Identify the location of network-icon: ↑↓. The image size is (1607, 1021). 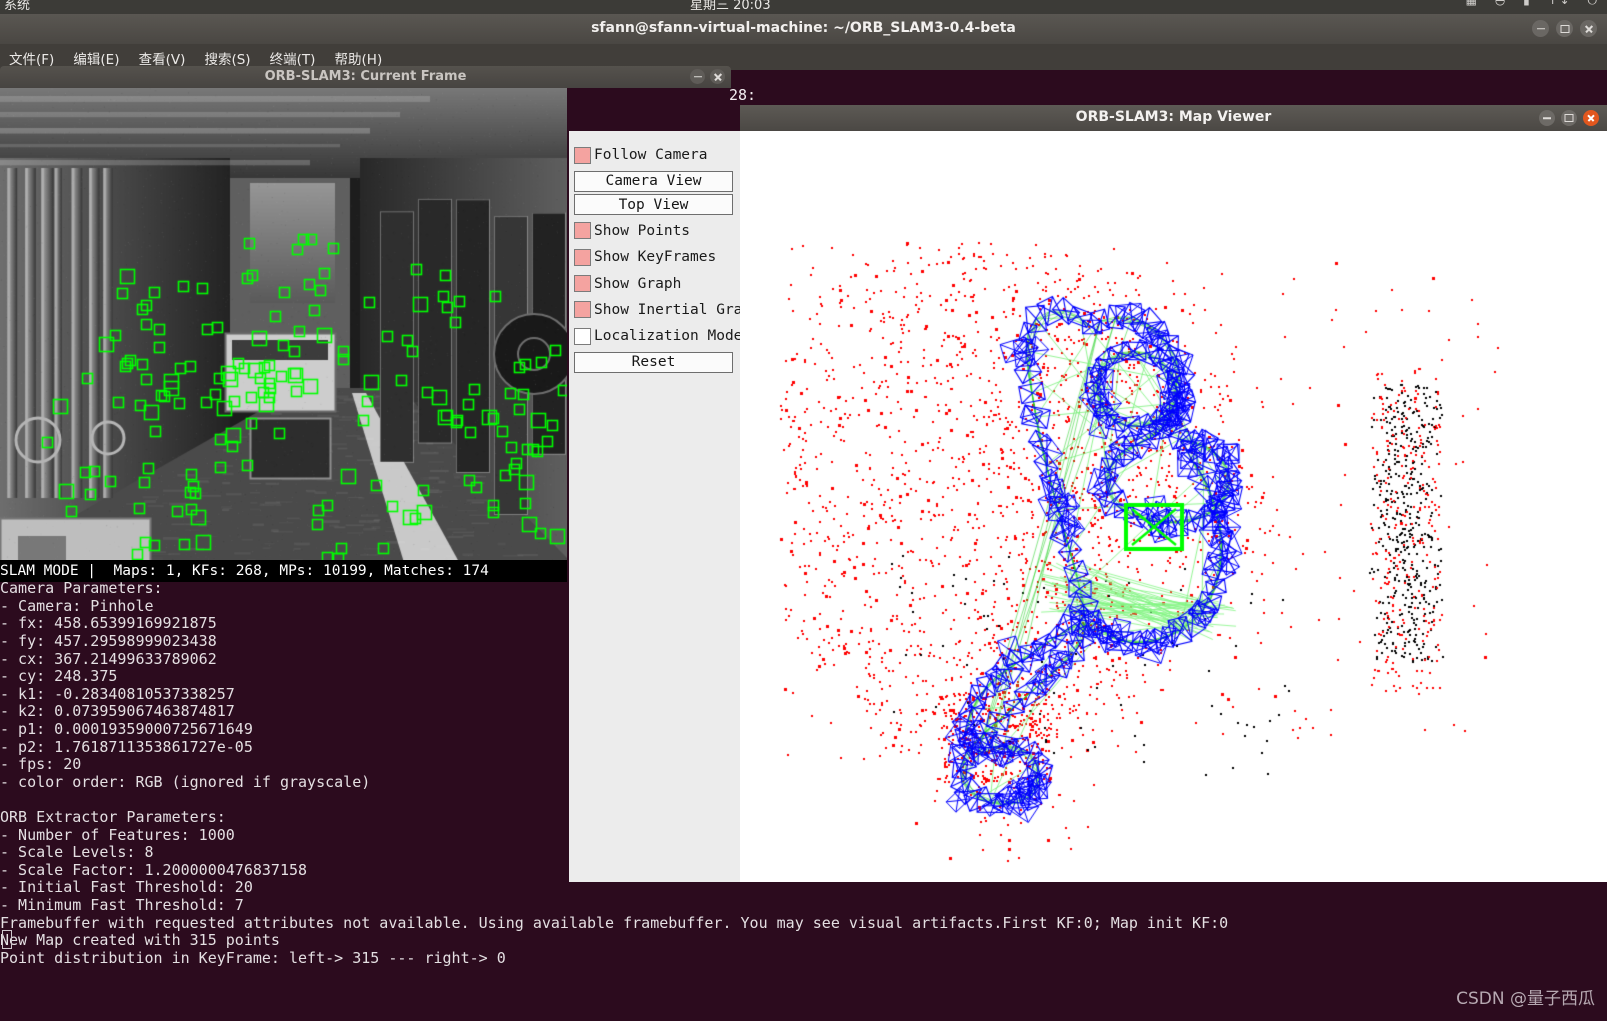
(1560, 3).